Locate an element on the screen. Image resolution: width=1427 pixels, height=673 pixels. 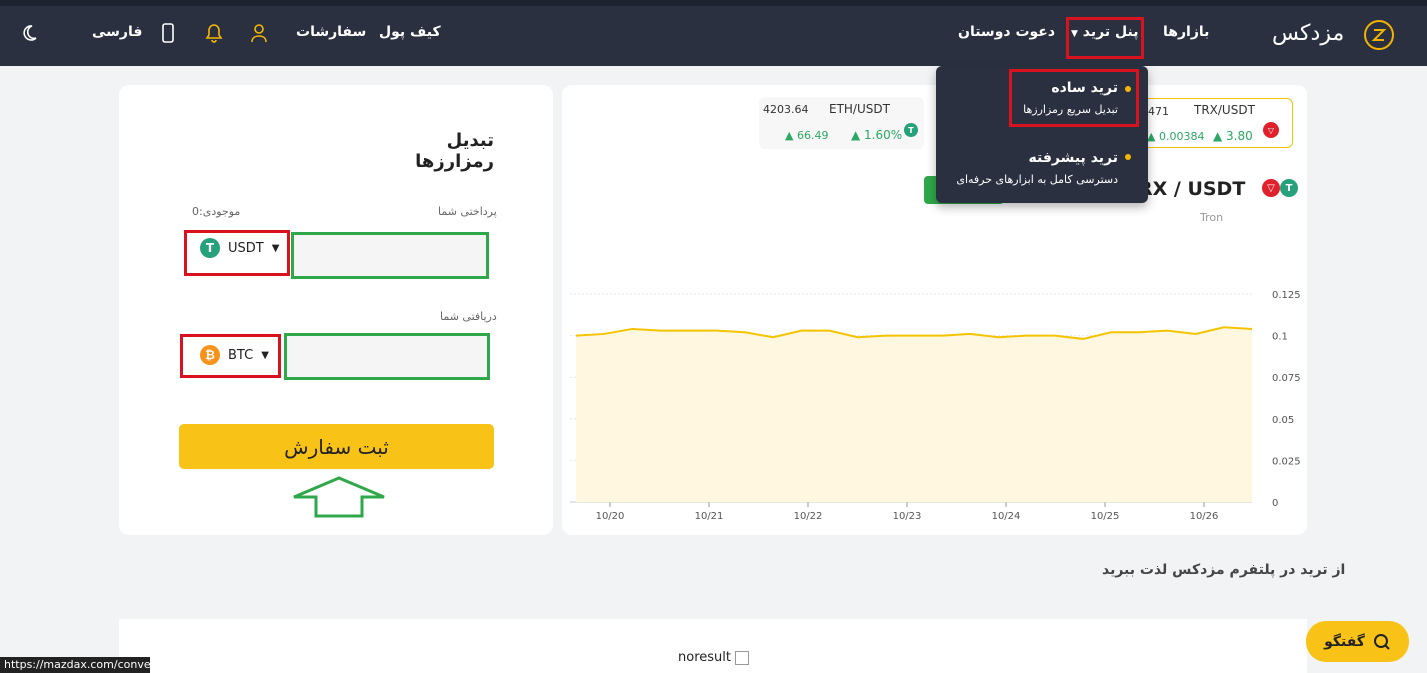
y-tick-label: 0.1 is located at coordinates (1280, 337).